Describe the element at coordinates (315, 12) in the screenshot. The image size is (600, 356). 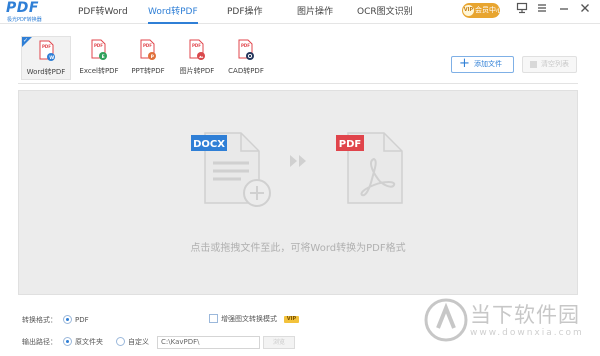
I see `tab-image-operations: 图片操作` at that location.